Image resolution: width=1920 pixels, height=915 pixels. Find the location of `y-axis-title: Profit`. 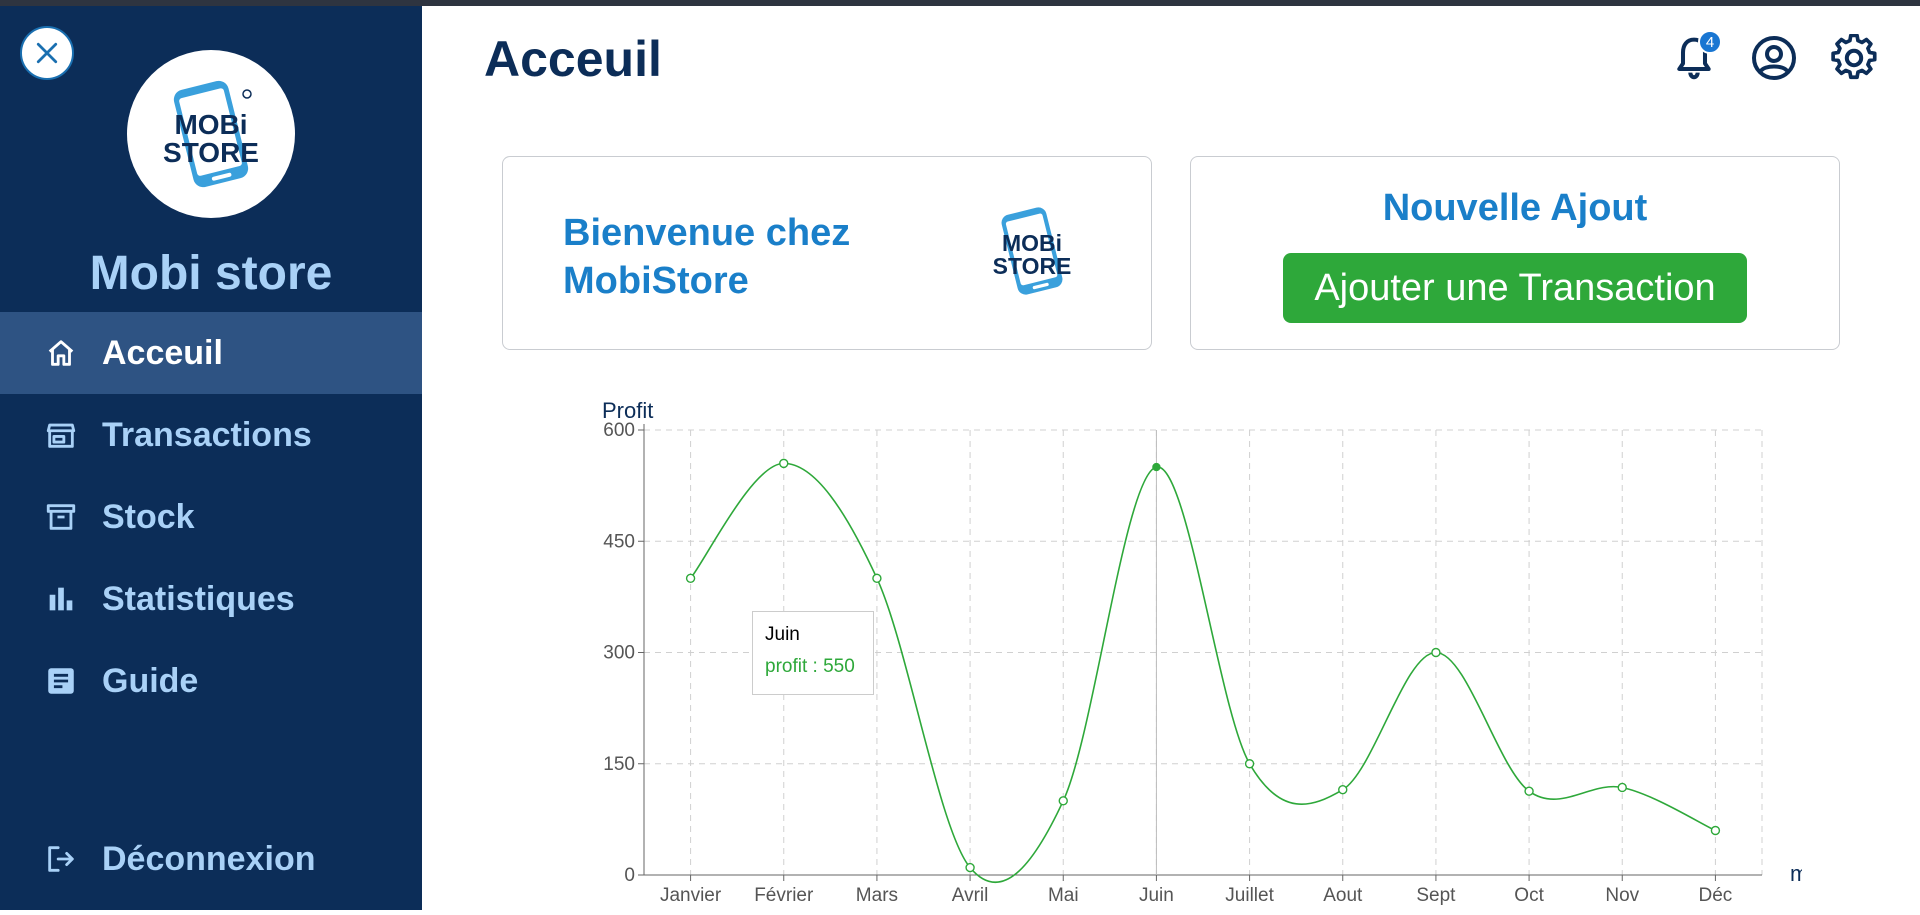

y-axis-title: Profit is located at coordinates (627, 410).